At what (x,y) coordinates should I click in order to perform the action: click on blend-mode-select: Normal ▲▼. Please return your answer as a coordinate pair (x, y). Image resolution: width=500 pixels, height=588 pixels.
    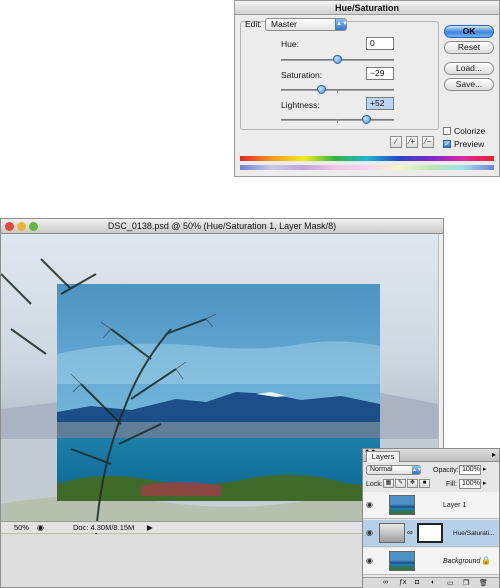
    Looking at the image, I should click on (394, 470).